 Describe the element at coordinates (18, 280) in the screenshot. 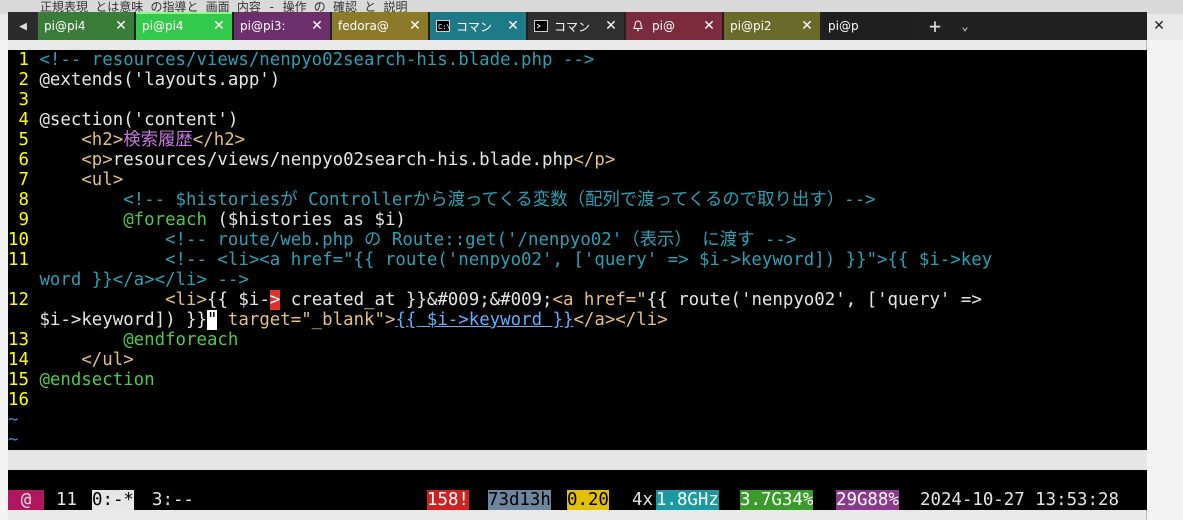

I see `line-number` at that location.